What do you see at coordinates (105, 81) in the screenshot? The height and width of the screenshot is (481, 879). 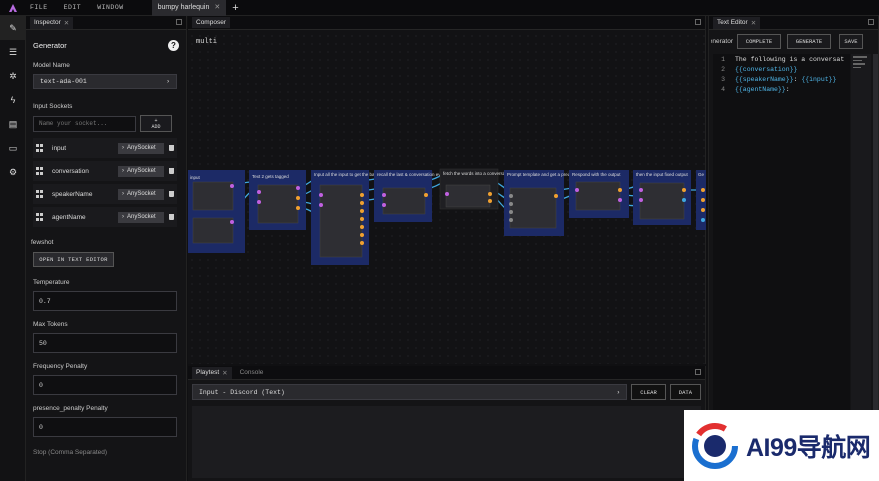 I see `model-select: text-ada-001 ›` at bounding box center [105, 81].